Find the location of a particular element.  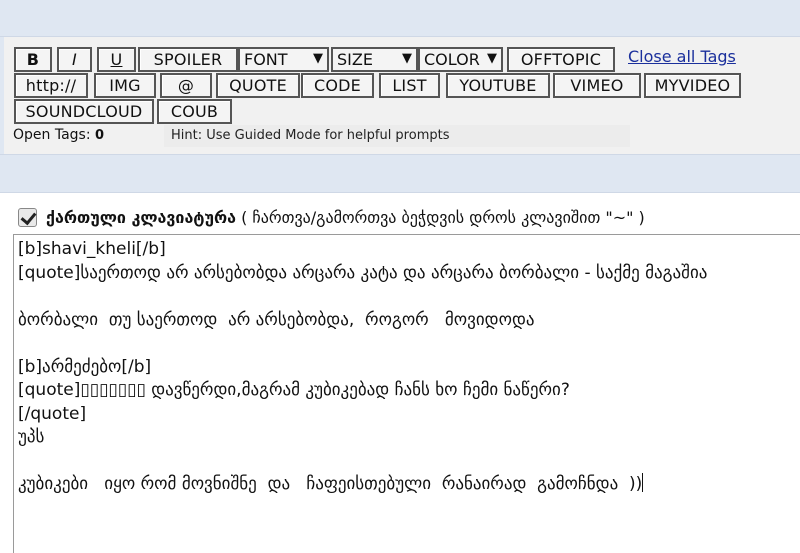

color-select-value: COLOR is located at coordinates (452, 59).